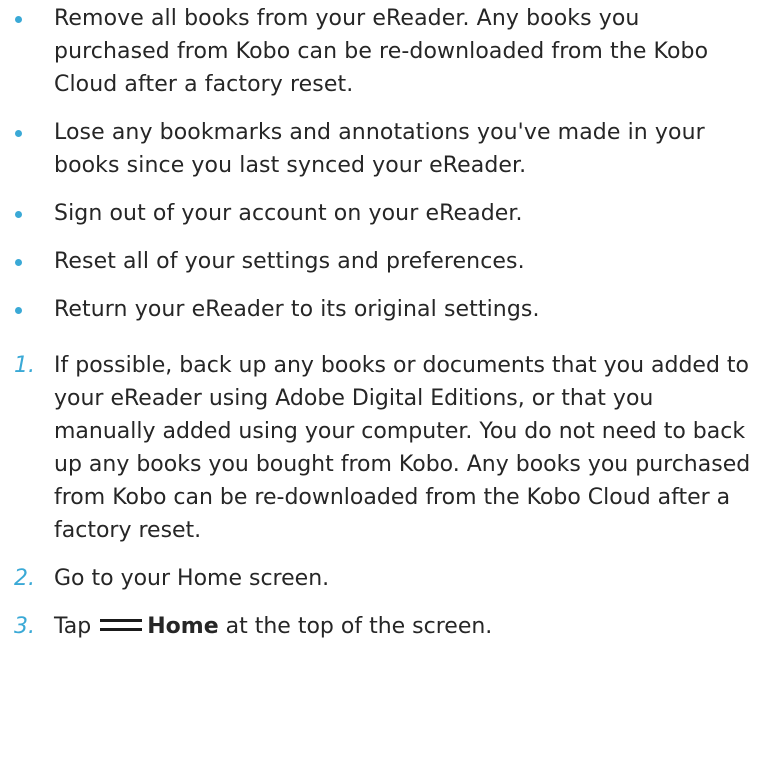 The height and width of the screenshot is (766, 765). Describe the element at coordinates (378, 578) in the screenshot. I see `step-item: 2. Go to your Home screen.` at that location.